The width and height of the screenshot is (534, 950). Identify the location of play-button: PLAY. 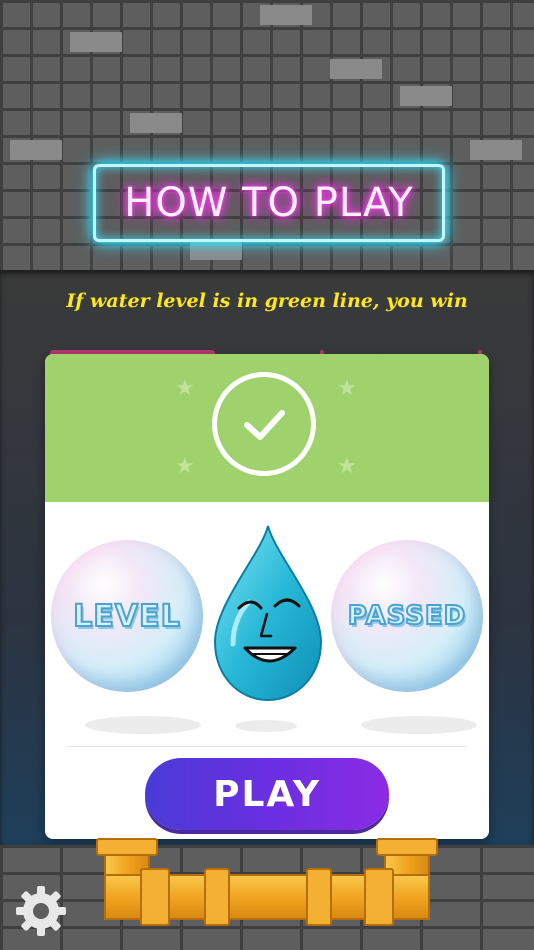
(267, 794).